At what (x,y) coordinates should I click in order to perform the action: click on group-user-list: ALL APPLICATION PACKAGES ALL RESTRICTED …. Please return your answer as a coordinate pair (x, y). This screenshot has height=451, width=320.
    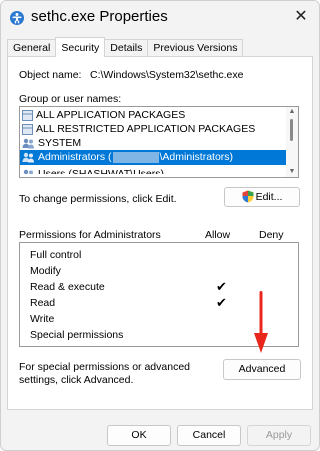
    Looking at the image, I should click on (159, 142).